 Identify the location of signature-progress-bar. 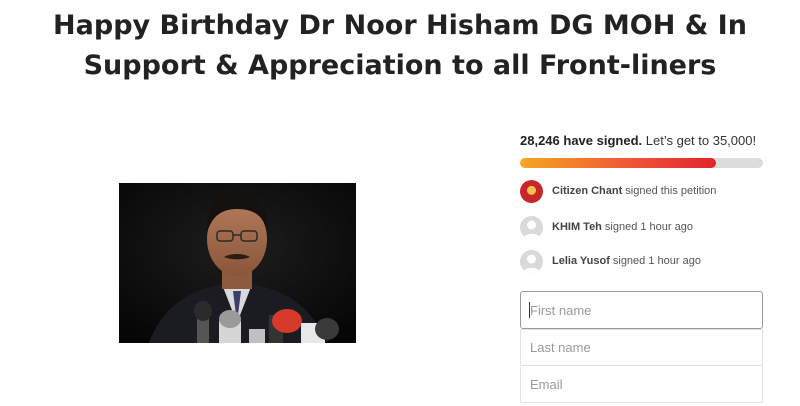
(641, 163).